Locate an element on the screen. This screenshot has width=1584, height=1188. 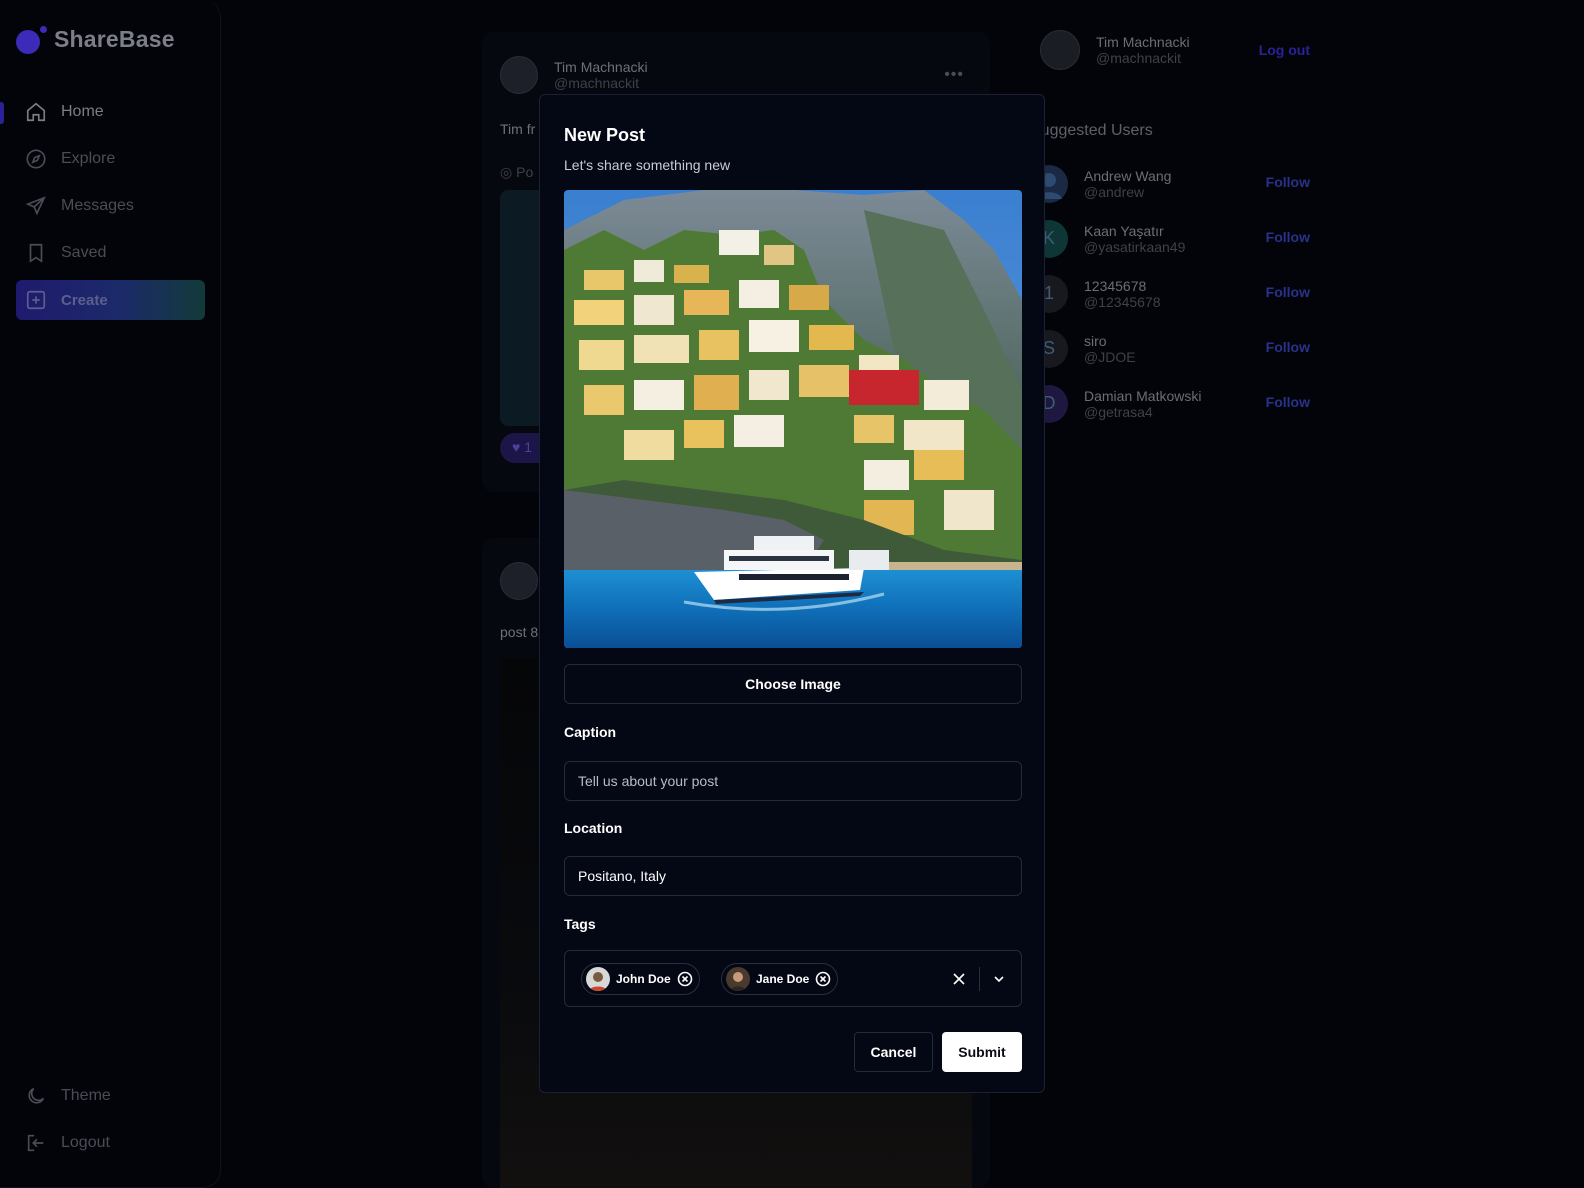
tag-chip: Jane Doe is located at coordinates (780, 979).